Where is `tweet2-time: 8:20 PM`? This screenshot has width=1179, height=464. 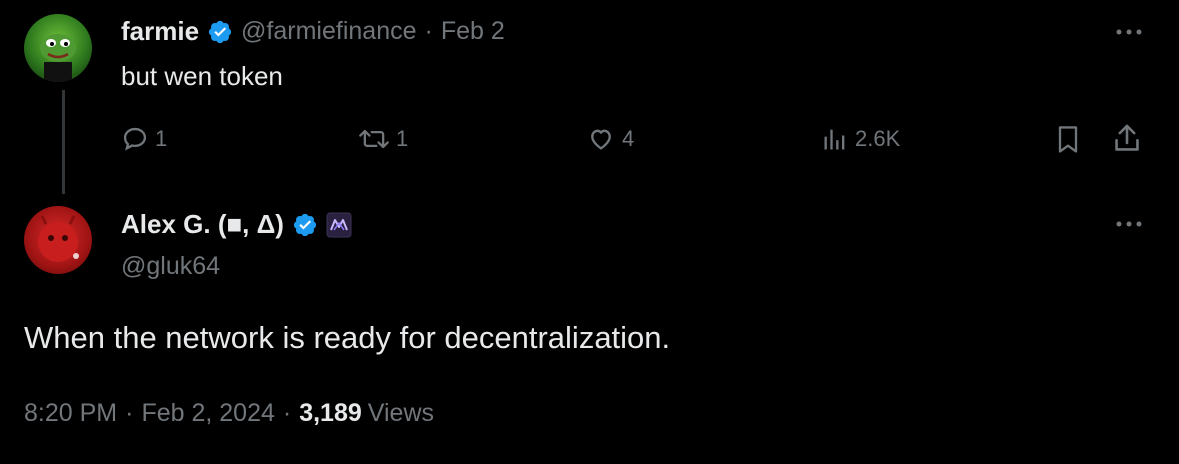 tweet2-time: 8:20 PM is located at coordinates (70, 413).